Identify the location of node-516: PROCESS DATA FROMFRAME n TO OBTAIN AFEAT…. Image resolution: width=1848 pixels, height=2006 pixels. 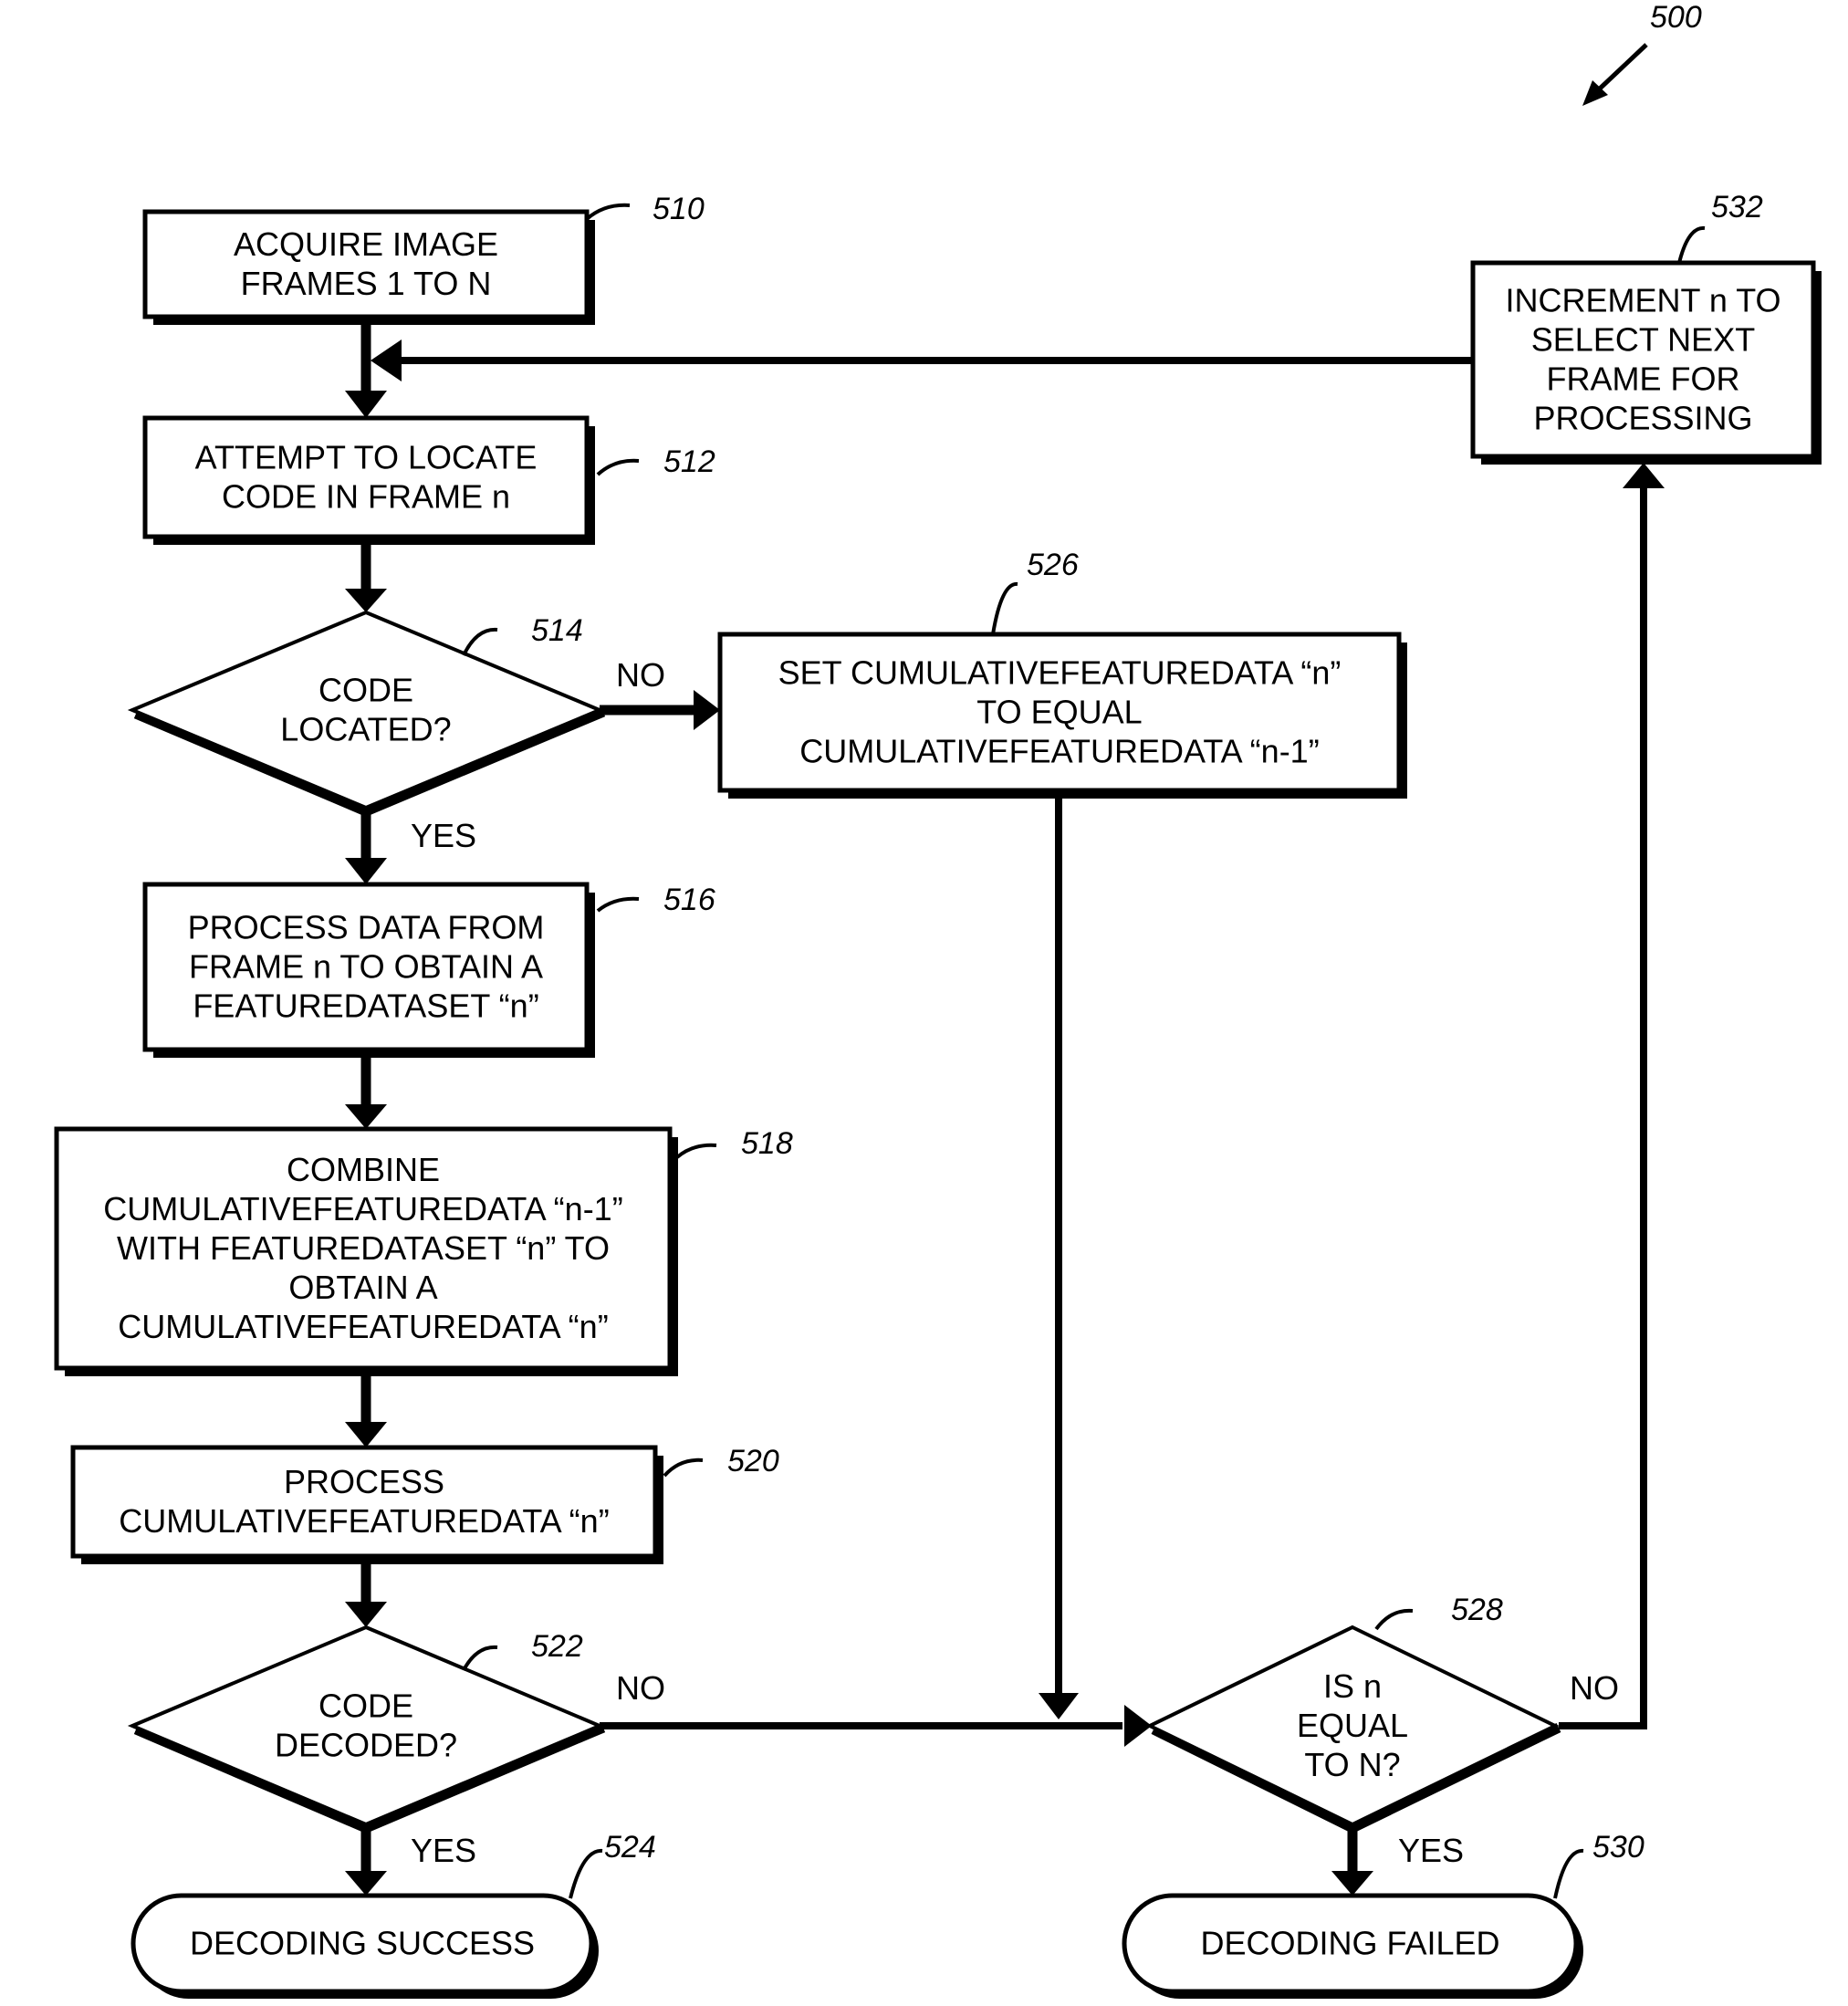
(428, 970).